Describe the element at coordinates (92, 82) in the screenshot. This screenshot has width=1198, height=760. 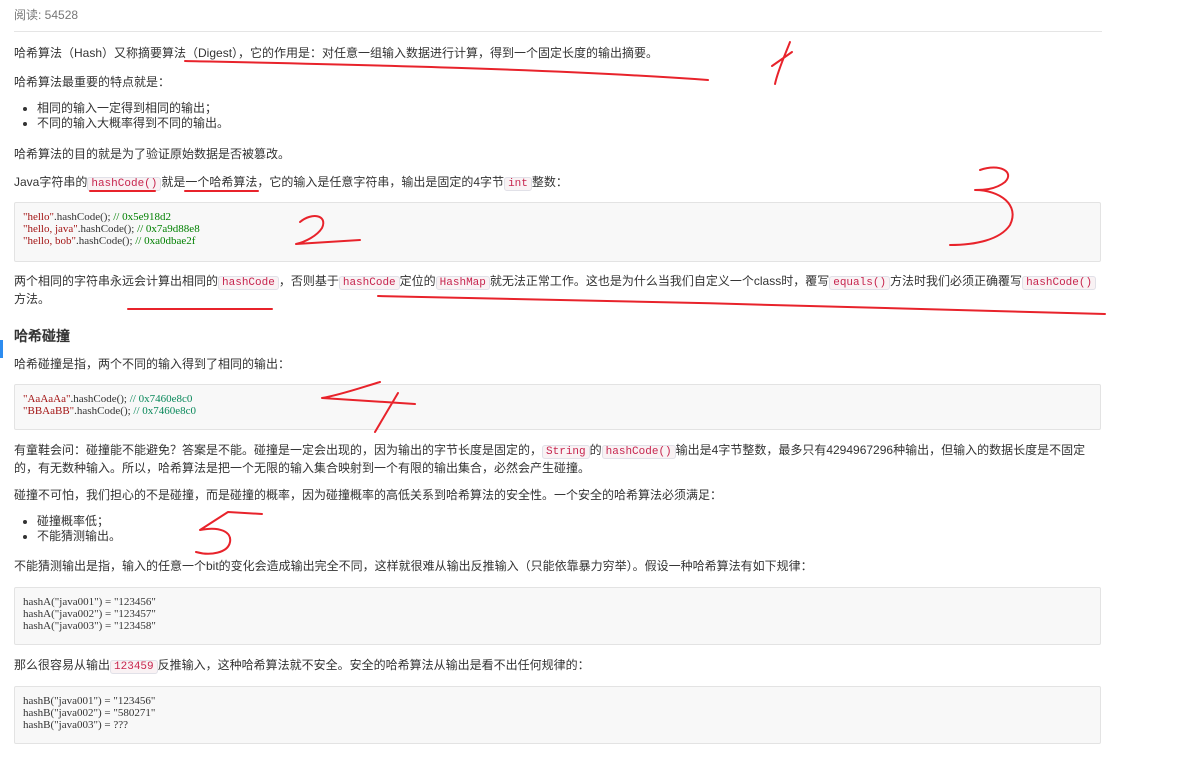
I see `para-features-intro: 哈希算法最重要的特点就是：` at that location.